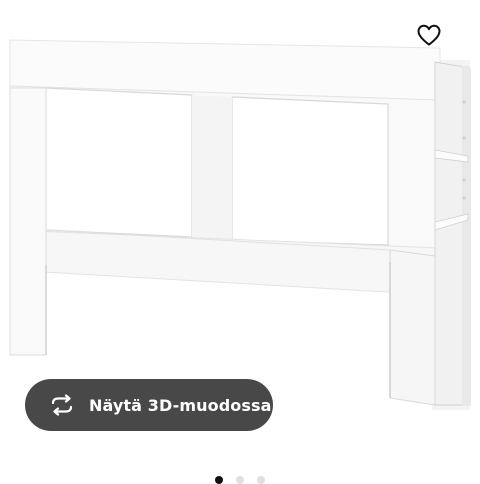 The image size is (480, 484). I want to click on carousel-dots, so click(240, 480).